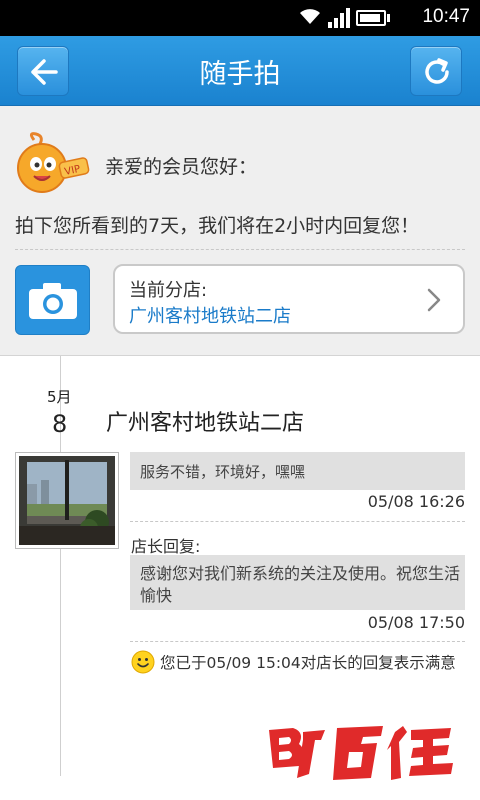  Describe the element at coordinates (339, 18) in the screenshot. I see `signal-icon` at that location.